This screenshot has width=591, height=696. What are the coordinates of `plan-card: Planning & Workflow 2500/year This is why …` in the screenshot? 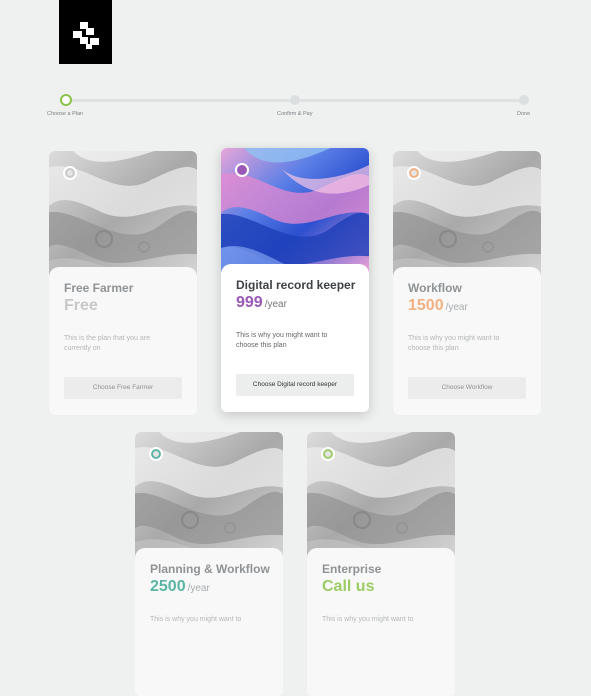 It's located at (209, 564).